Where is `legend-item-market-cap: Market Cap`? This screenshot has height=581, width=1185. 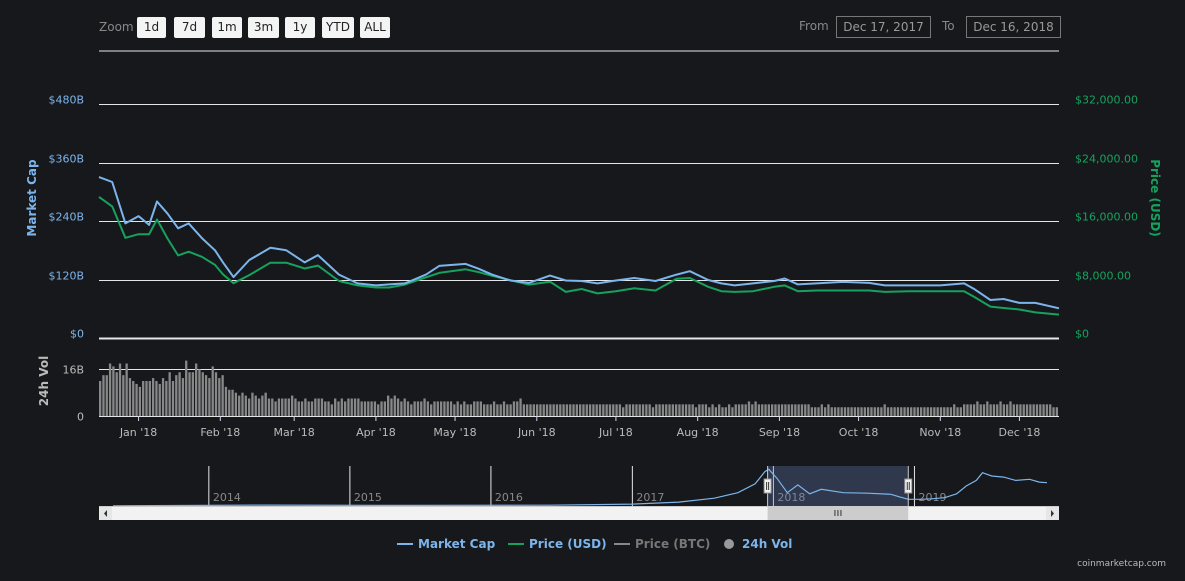
legend-item-market-cap: Market Cap is located at coordinates (446, 544).